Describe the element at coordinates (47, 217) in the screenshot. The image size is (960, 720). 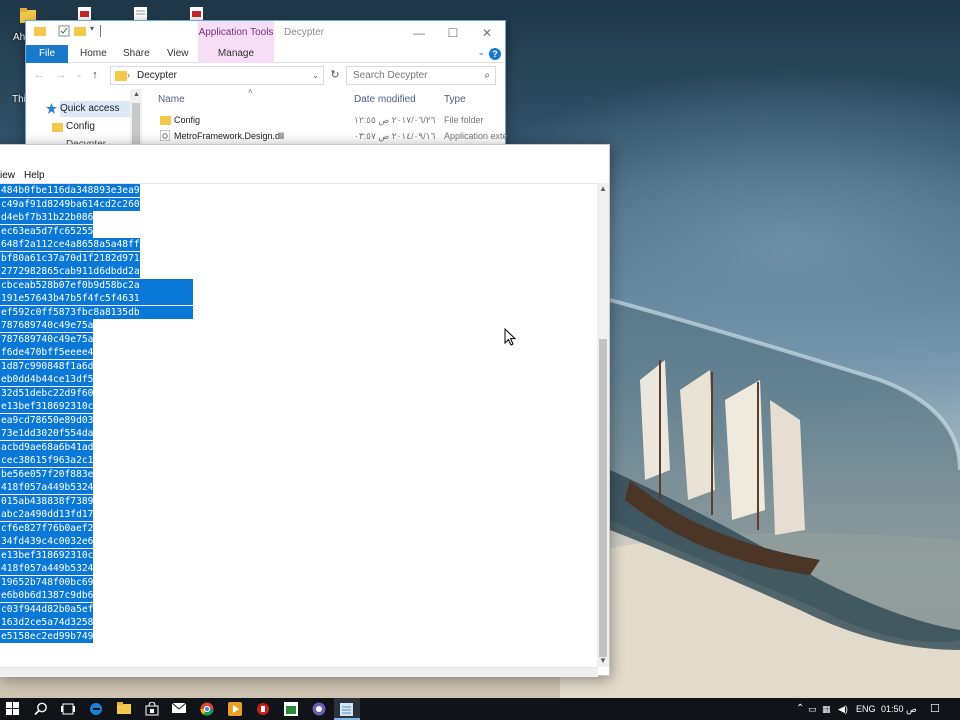
I see `selected-text-line: d4ebf7b31b22b086` at that location.